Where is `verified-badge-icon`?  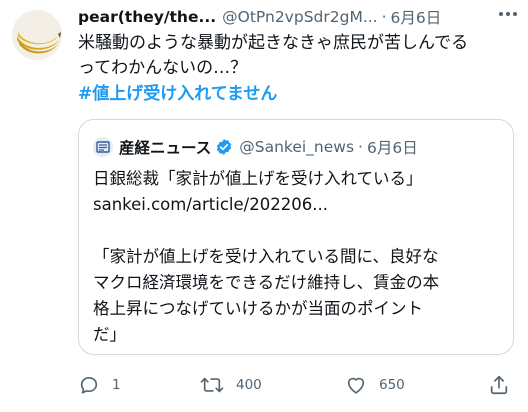 verified-badge-icon is located at coordinates (224, 147).